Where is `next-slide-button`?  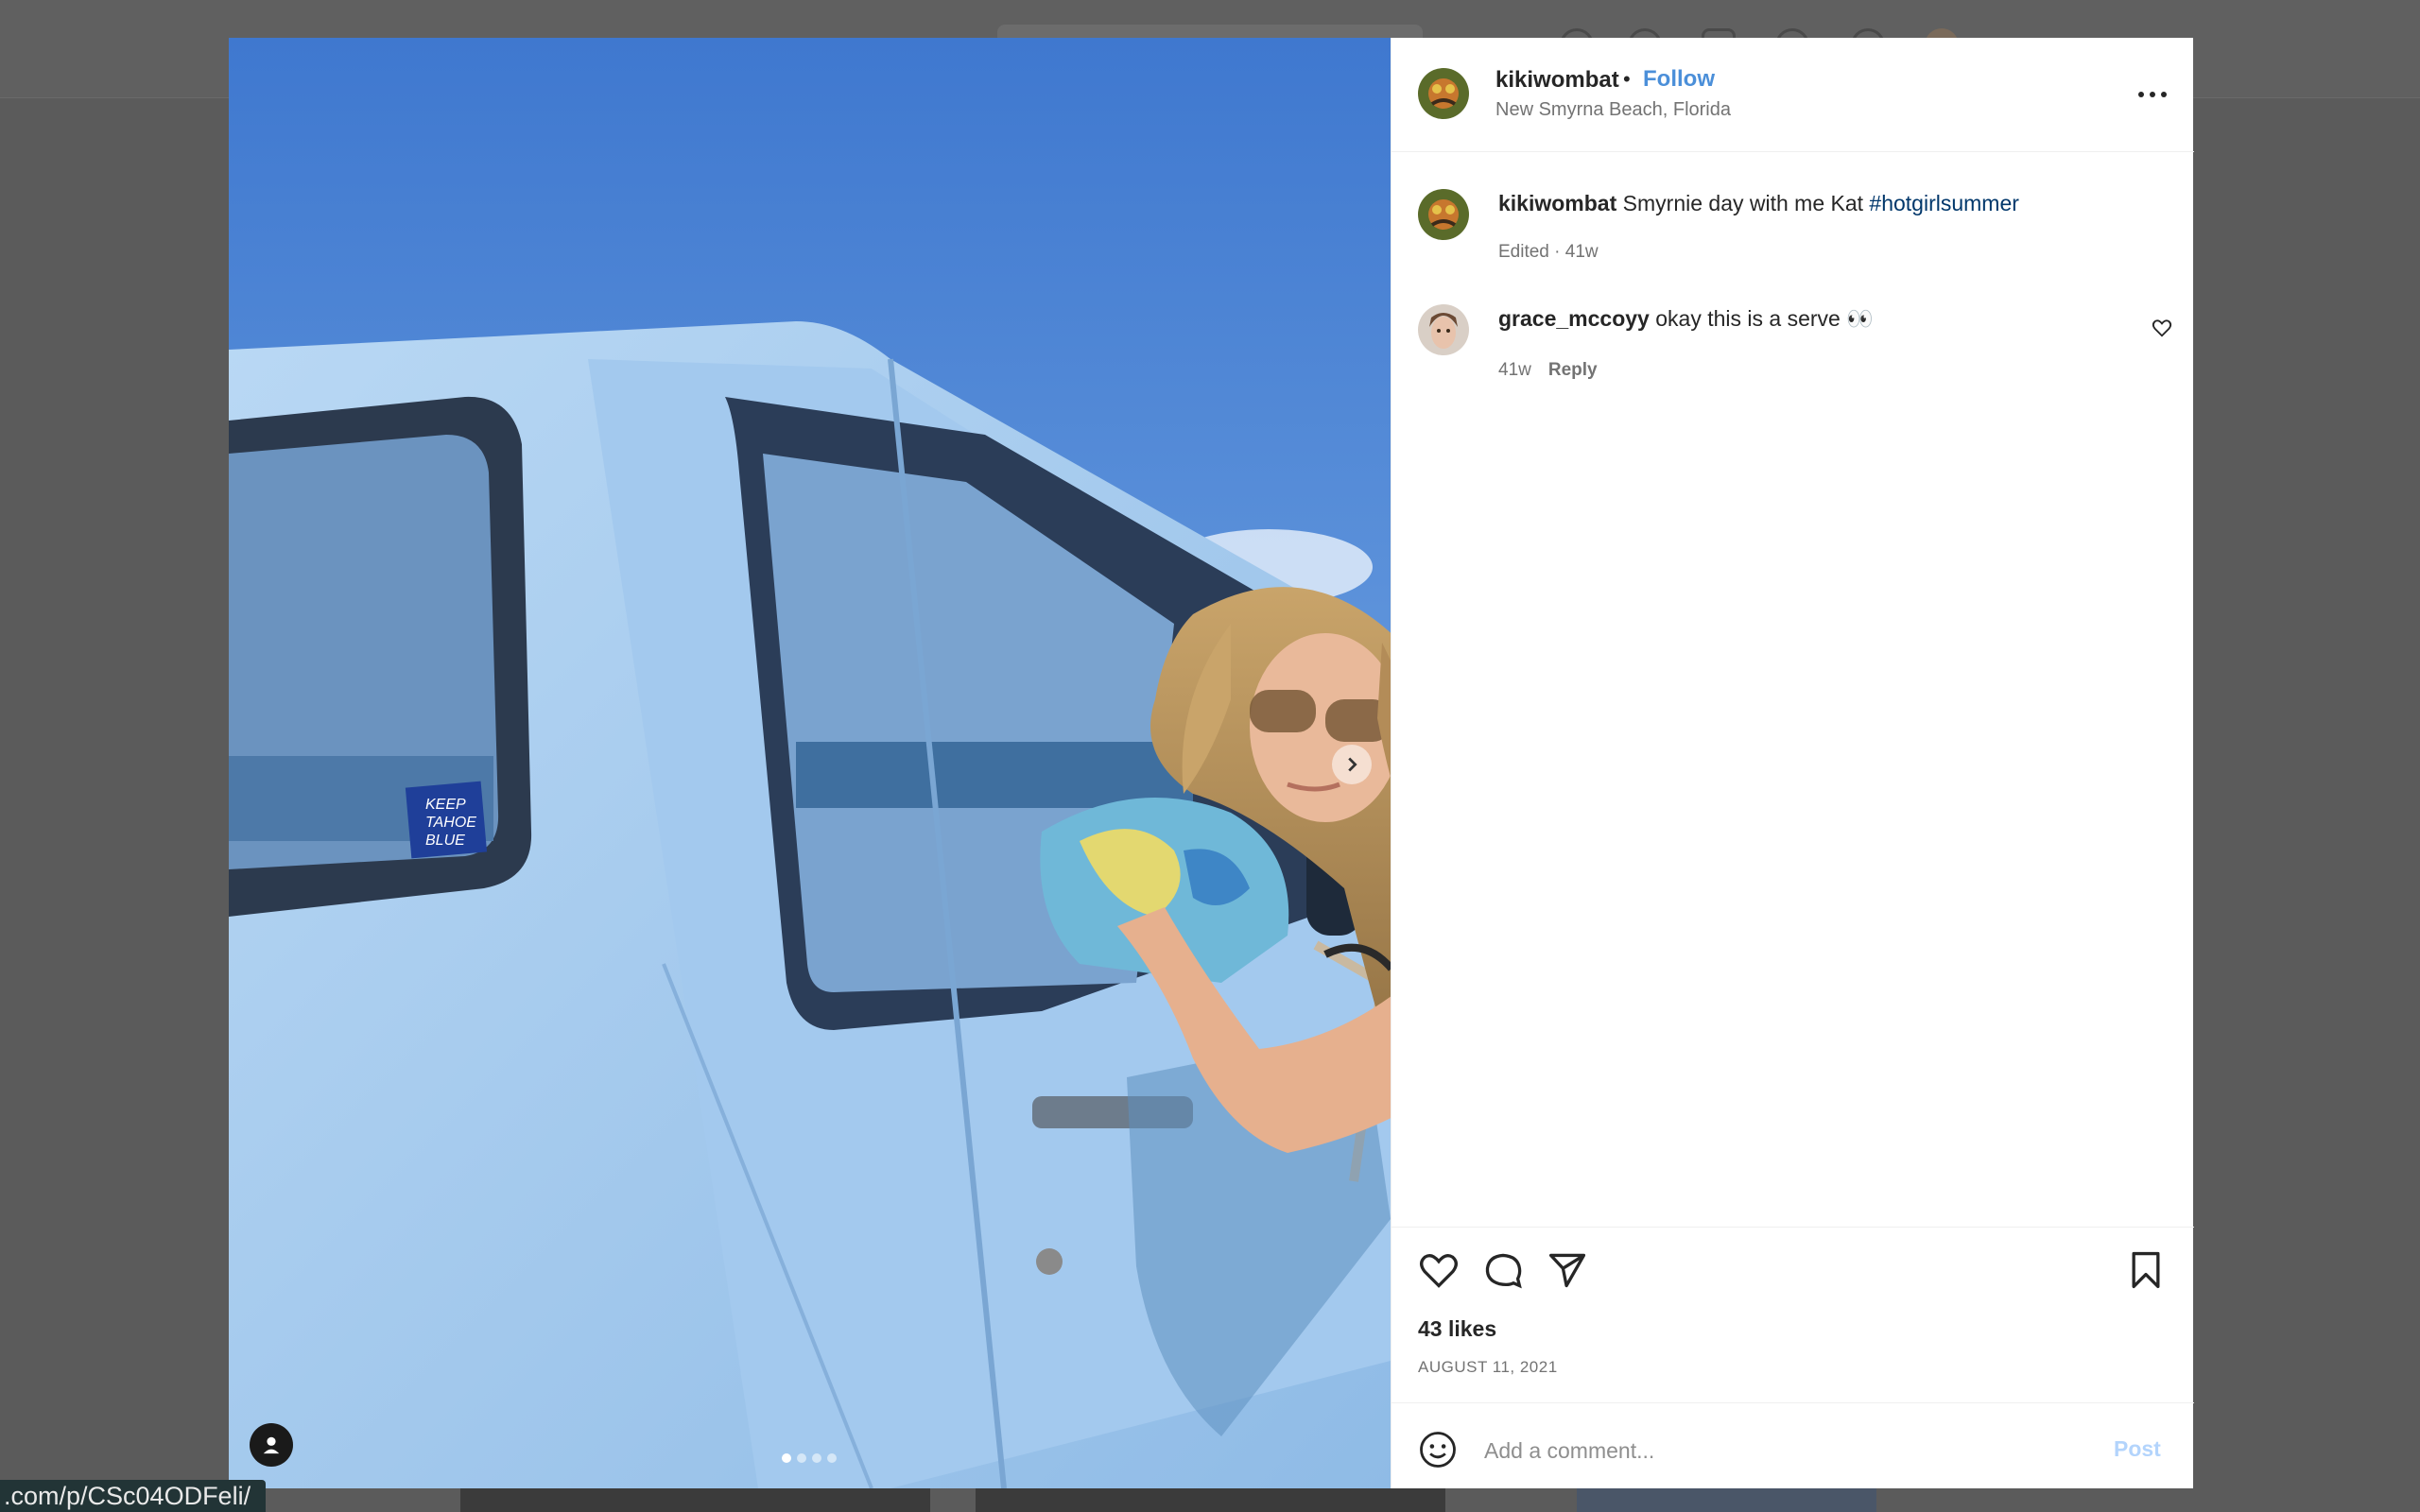
next-slide-button is located at coordinates (1352, 764).